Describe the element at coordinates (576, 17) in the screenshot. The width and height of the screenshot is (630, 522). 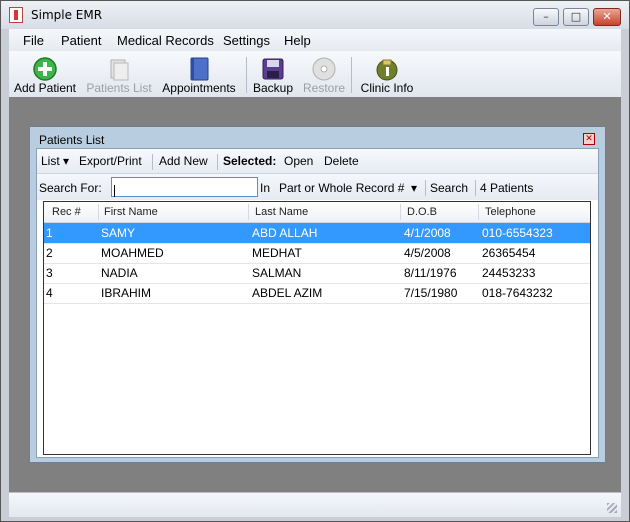
I see `maximize-button: □` at that location.